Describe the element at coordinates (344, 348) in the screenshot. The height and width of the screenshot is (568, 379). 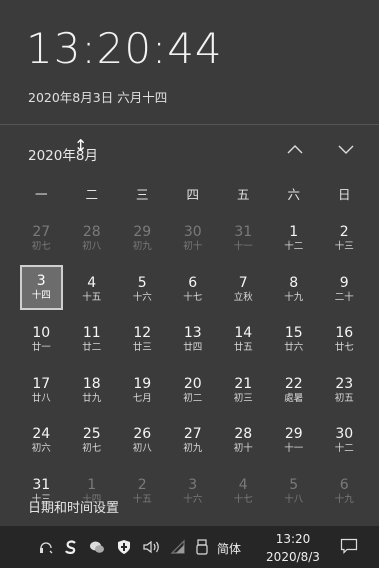
I see `lunar-date: 廿七` at that location.